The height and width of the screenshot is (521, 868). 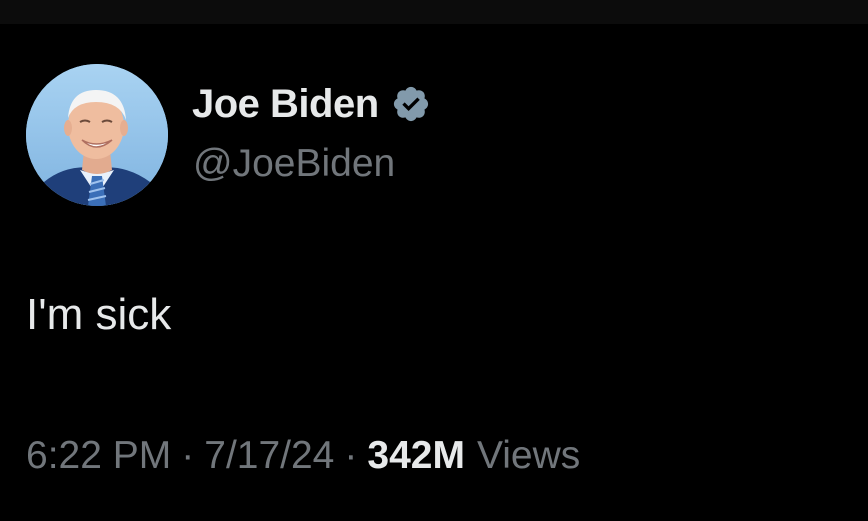 I want to click on author-display-name: Joe Biden, so click(x=285, y=104).